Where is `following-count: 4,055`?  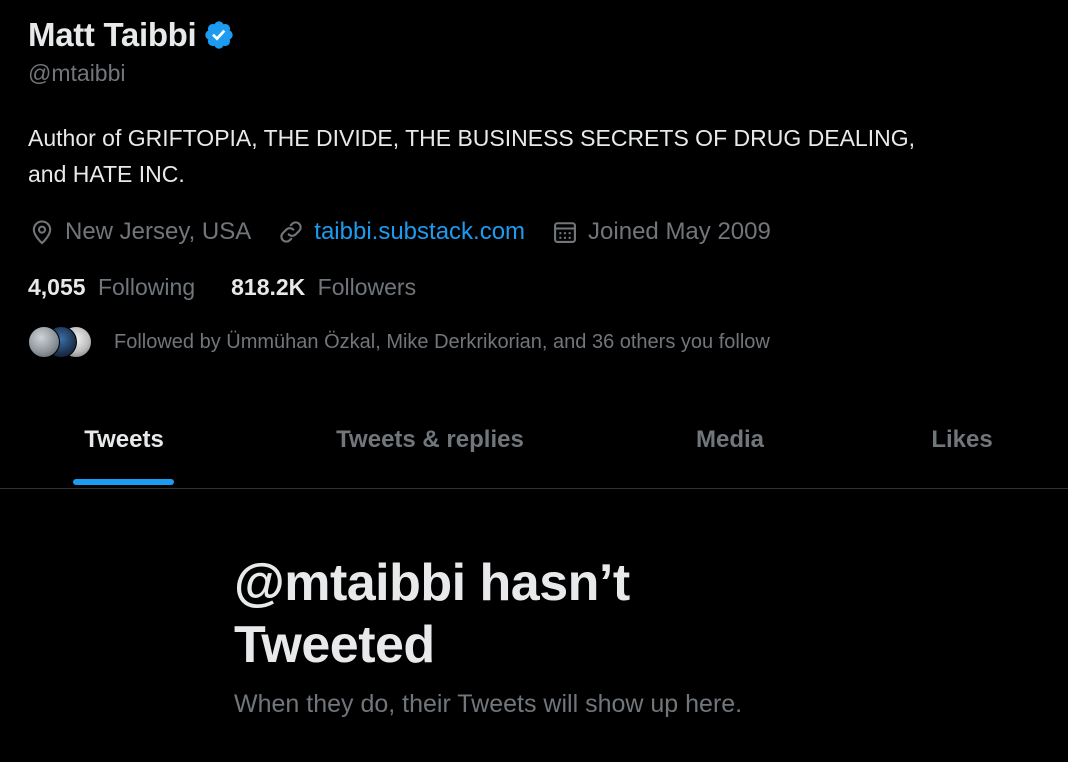
following-count: 4,055 is located at coordinates (57, 286).